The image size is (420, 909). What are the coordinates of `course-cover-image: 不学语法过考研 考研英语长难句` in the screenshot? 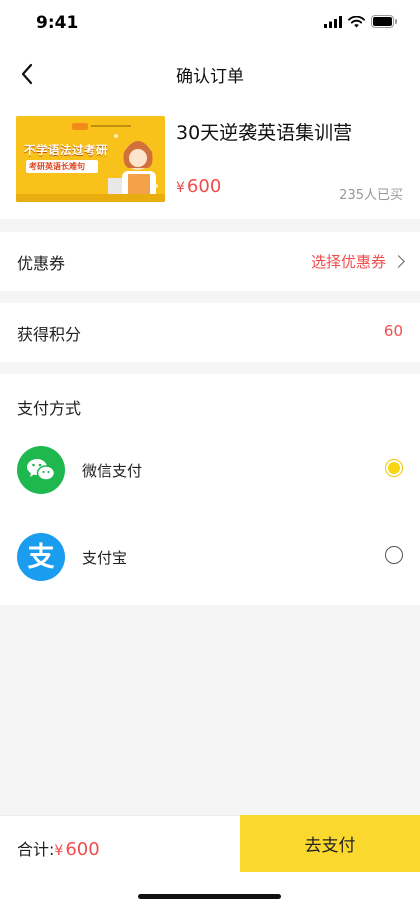 It's located at (90, 159).